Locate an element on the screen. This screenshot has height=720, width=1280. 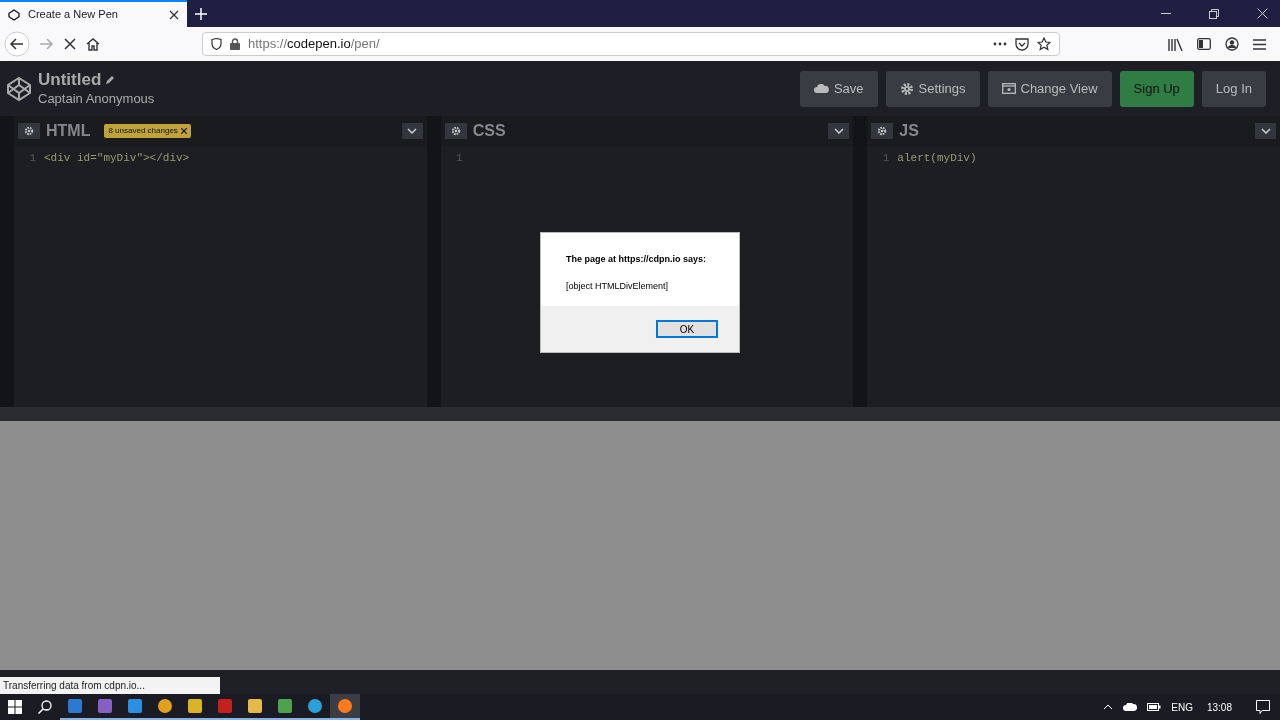
code-line: alert(myDiv) is located at coordinates (937, 158).